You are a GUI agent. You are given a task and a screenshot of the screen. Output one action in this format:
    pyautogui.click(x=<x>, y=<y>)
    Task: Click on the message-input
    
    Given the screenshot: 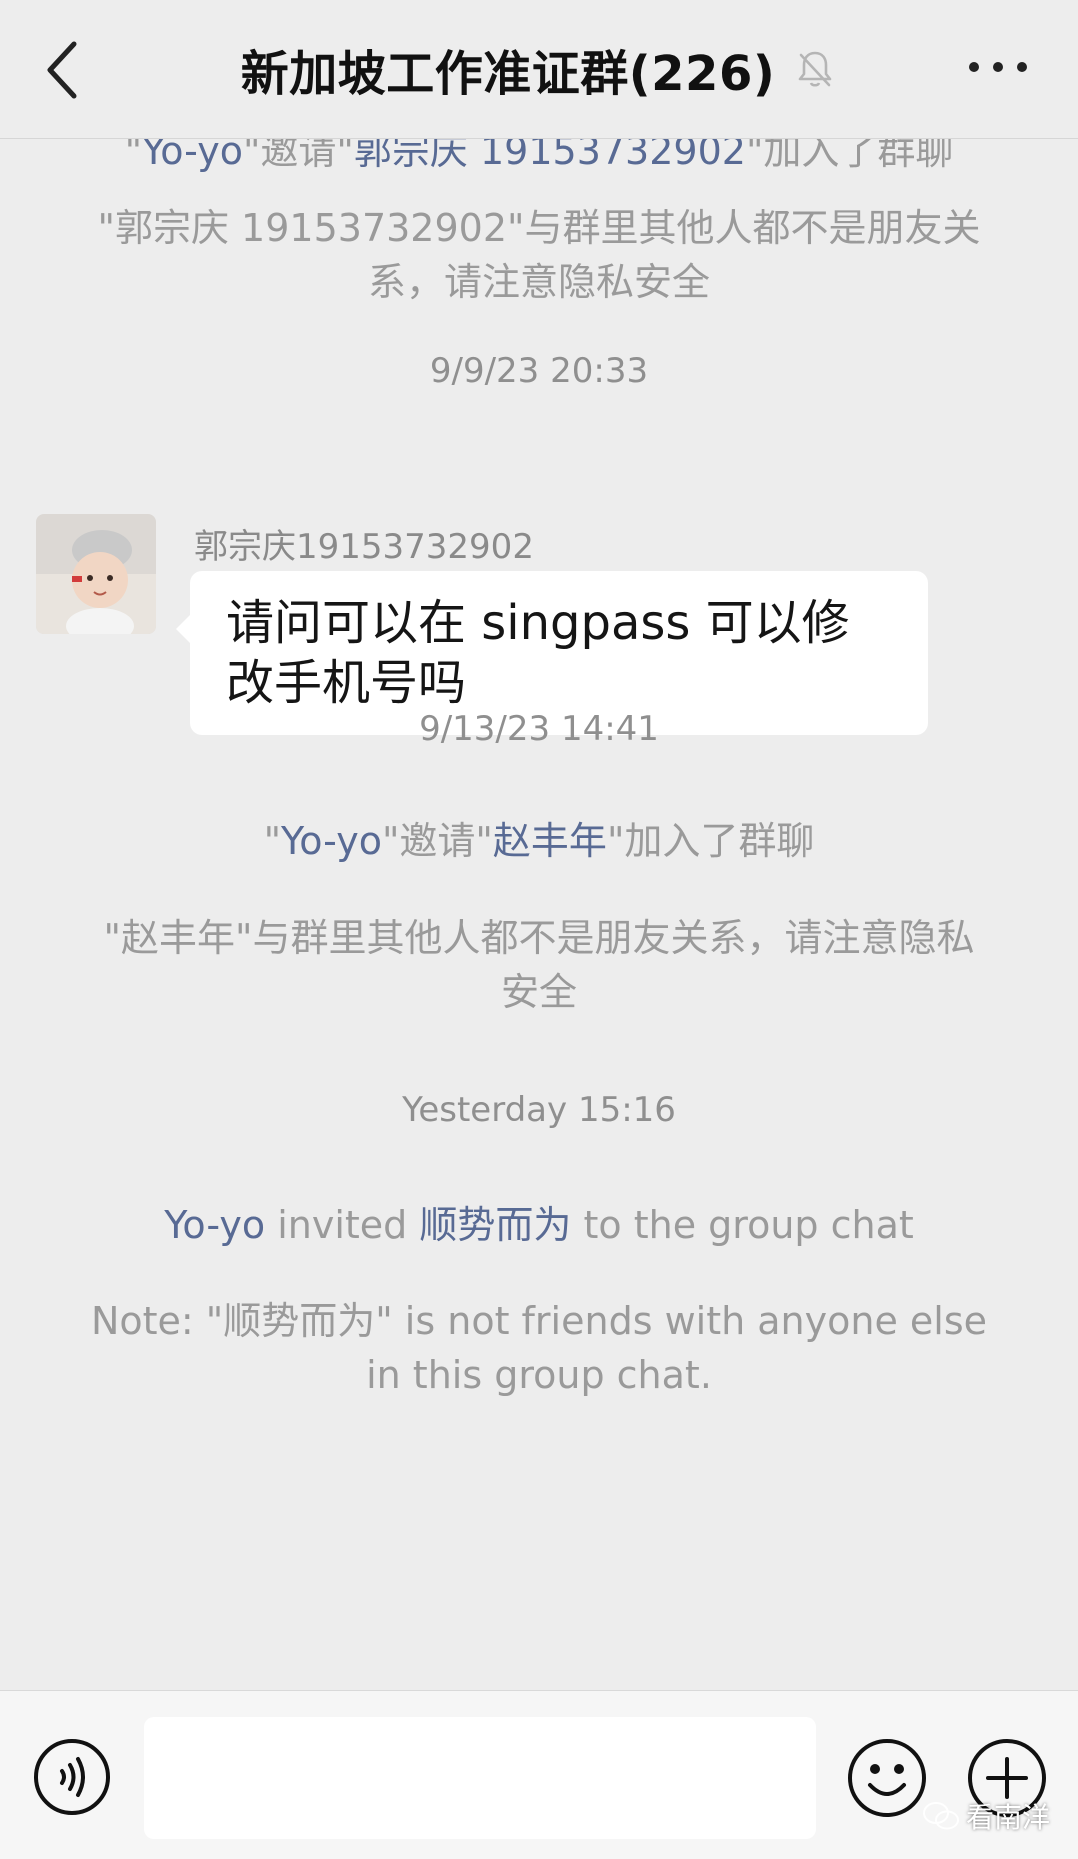 What is the action you would take?
    pyautogui.click(x=480, y=1778)
    